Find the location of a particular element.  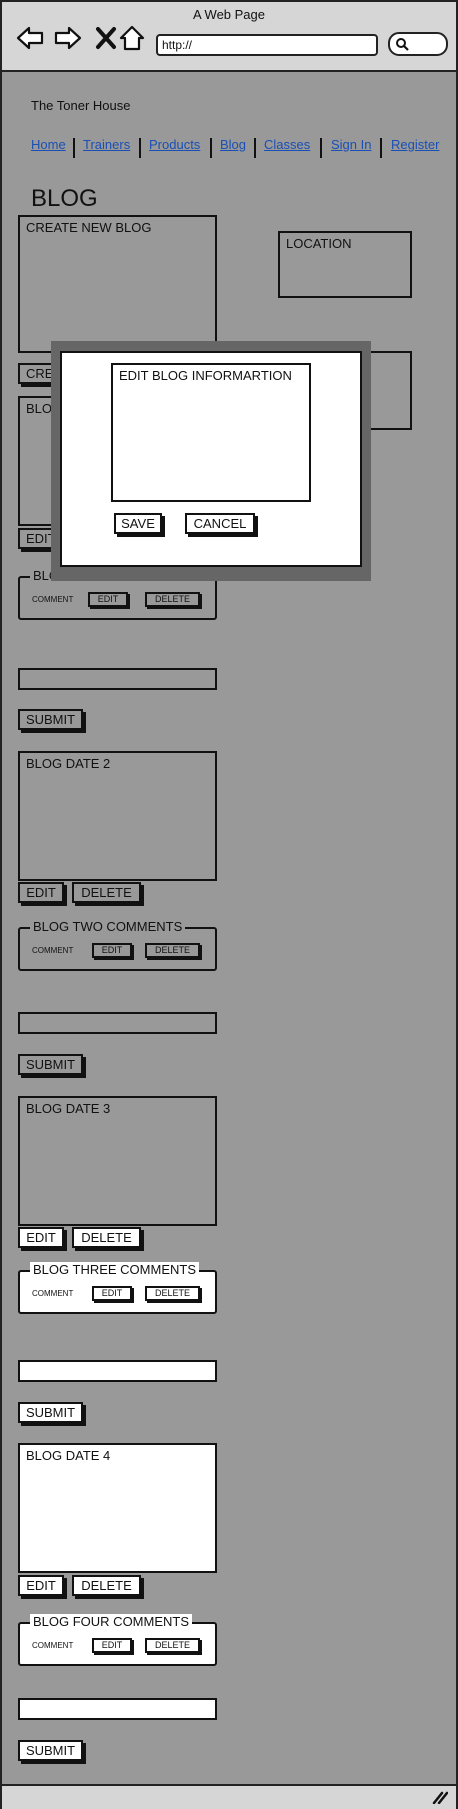

blog-4-edit-button: EDIT is located at coordinates (41, 1585).